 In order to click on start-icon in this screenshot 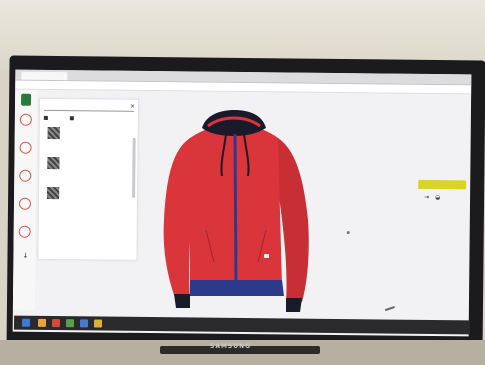, I will do `click(26, 322)`.